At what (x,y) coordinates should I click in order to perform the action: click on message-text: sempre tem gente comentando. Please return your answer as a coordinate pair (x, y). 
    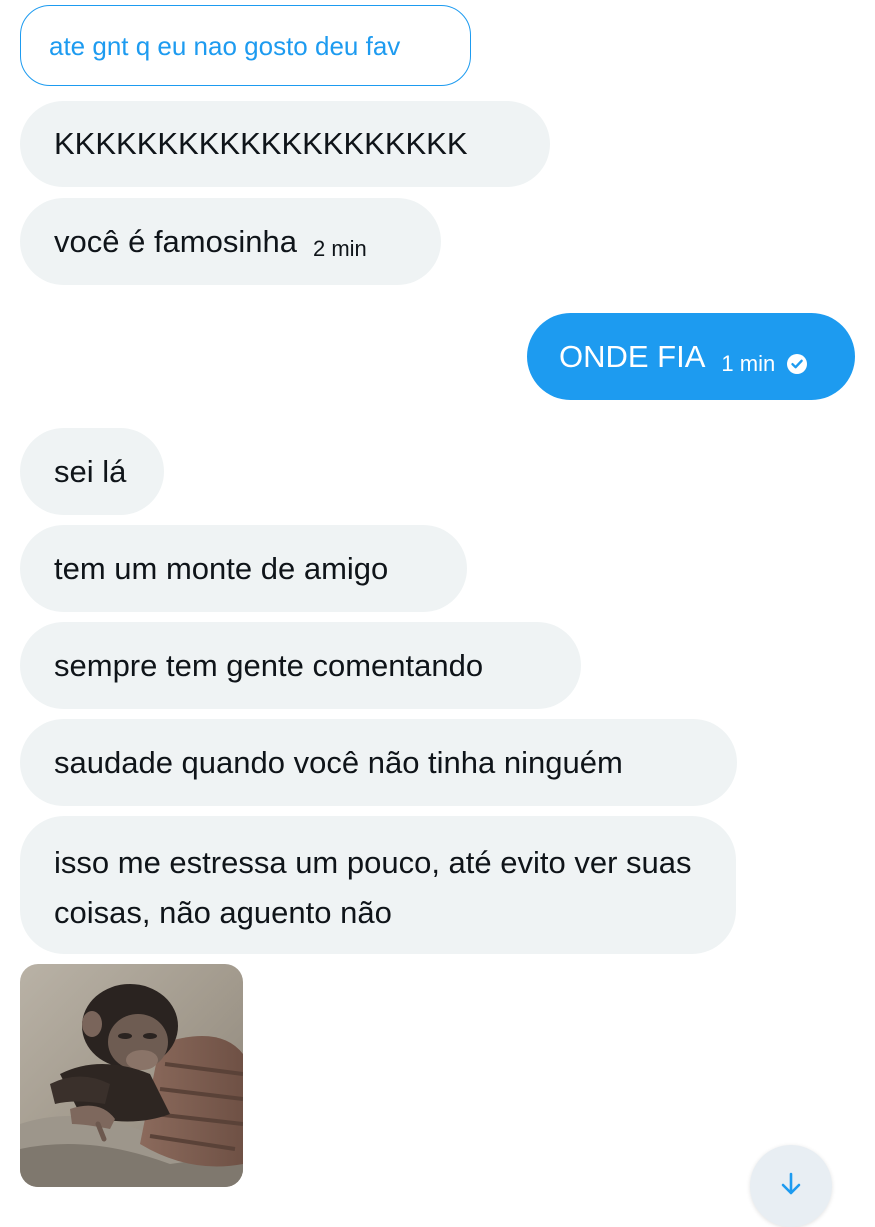
    Looking at the image, I should click on (269, 665).